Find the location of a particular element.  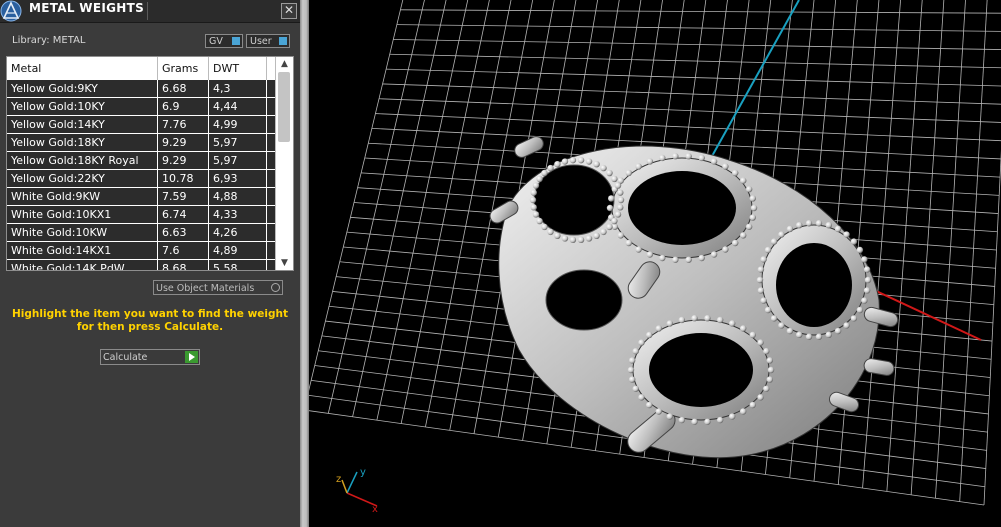

calculate-button: Calculate is located at coordinates (150, 357).